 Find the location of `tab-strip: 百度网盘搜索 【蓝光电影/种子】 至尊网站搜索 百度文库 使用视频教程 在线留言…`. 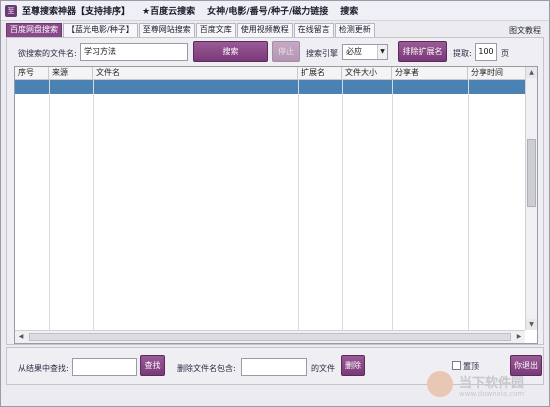

tab-strip: 百度网盘搜索 【蓝光电影/种子】 至尊网站搜索 百度文库 使用视频教程 在线留言… is located at coordinates (191, 30).